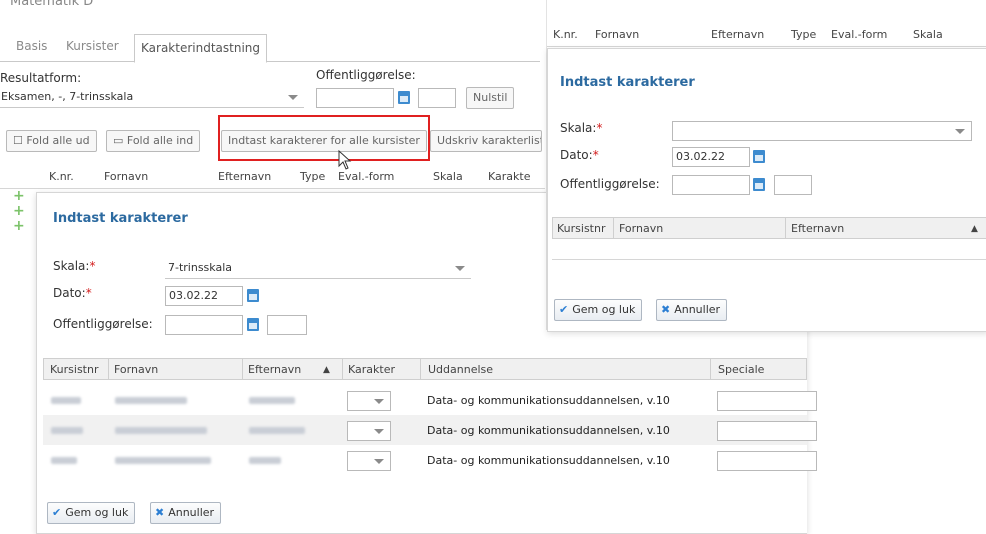 The image size is (986, 534). I want to click on collapse-icon: ▭, so click(120, 140).